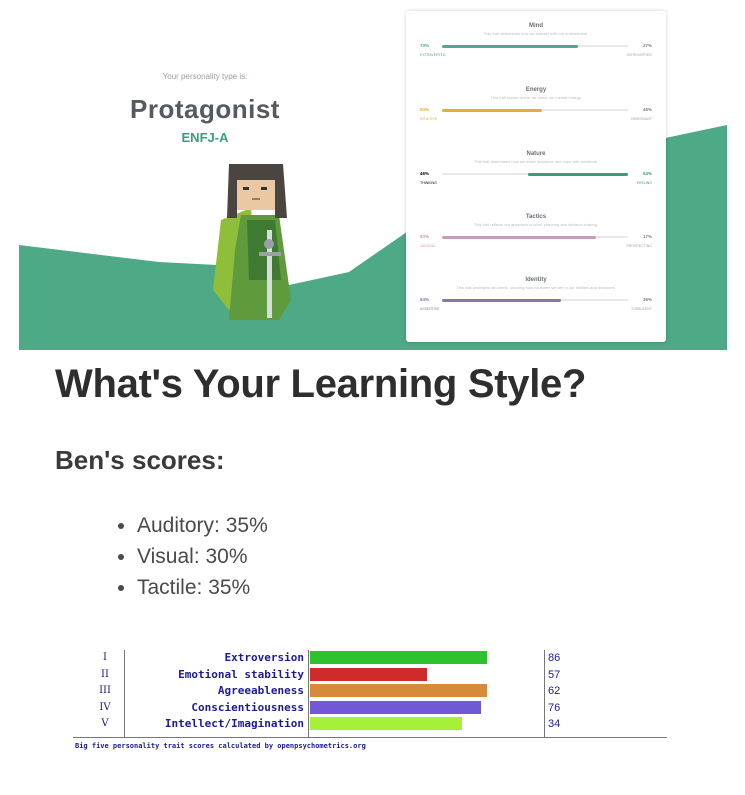  Describe the element at coordinates (425, 236) in the screenshot. I see `trait-left-percent: 83%` at that location.